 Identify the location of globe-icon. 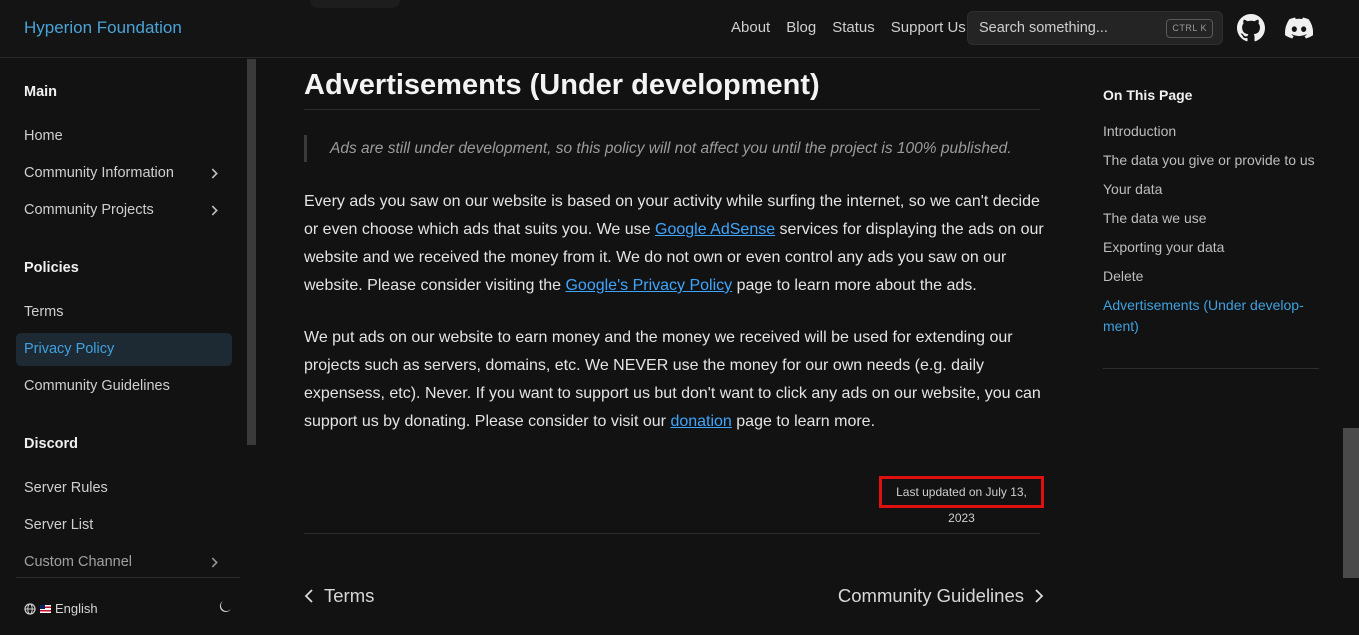
(30, 608).